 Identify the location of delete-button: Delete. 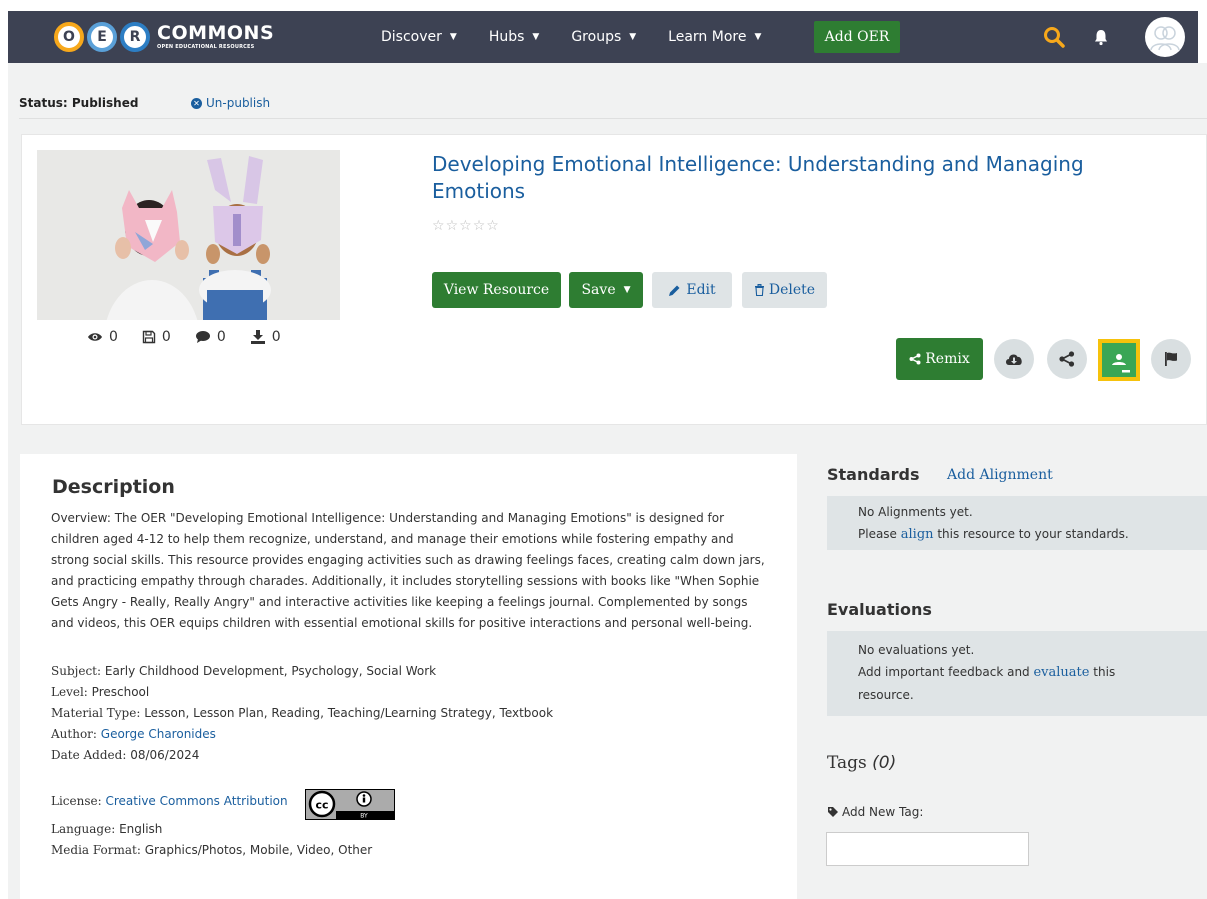
(784, 290).